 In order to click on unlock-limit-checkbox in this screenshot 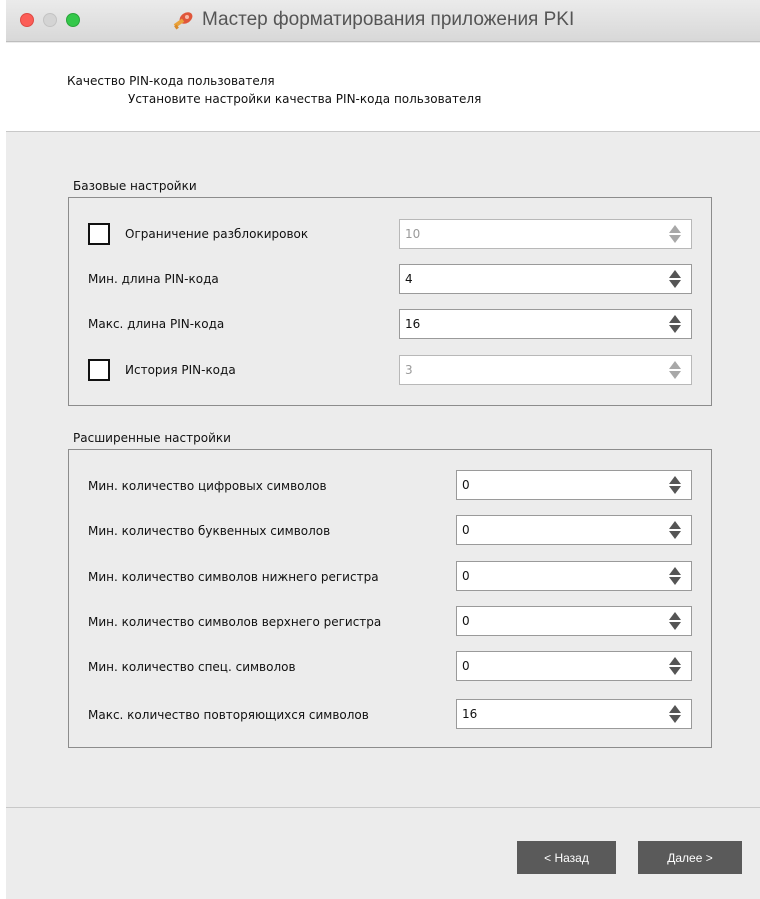, I will do `click(99, 234)`.